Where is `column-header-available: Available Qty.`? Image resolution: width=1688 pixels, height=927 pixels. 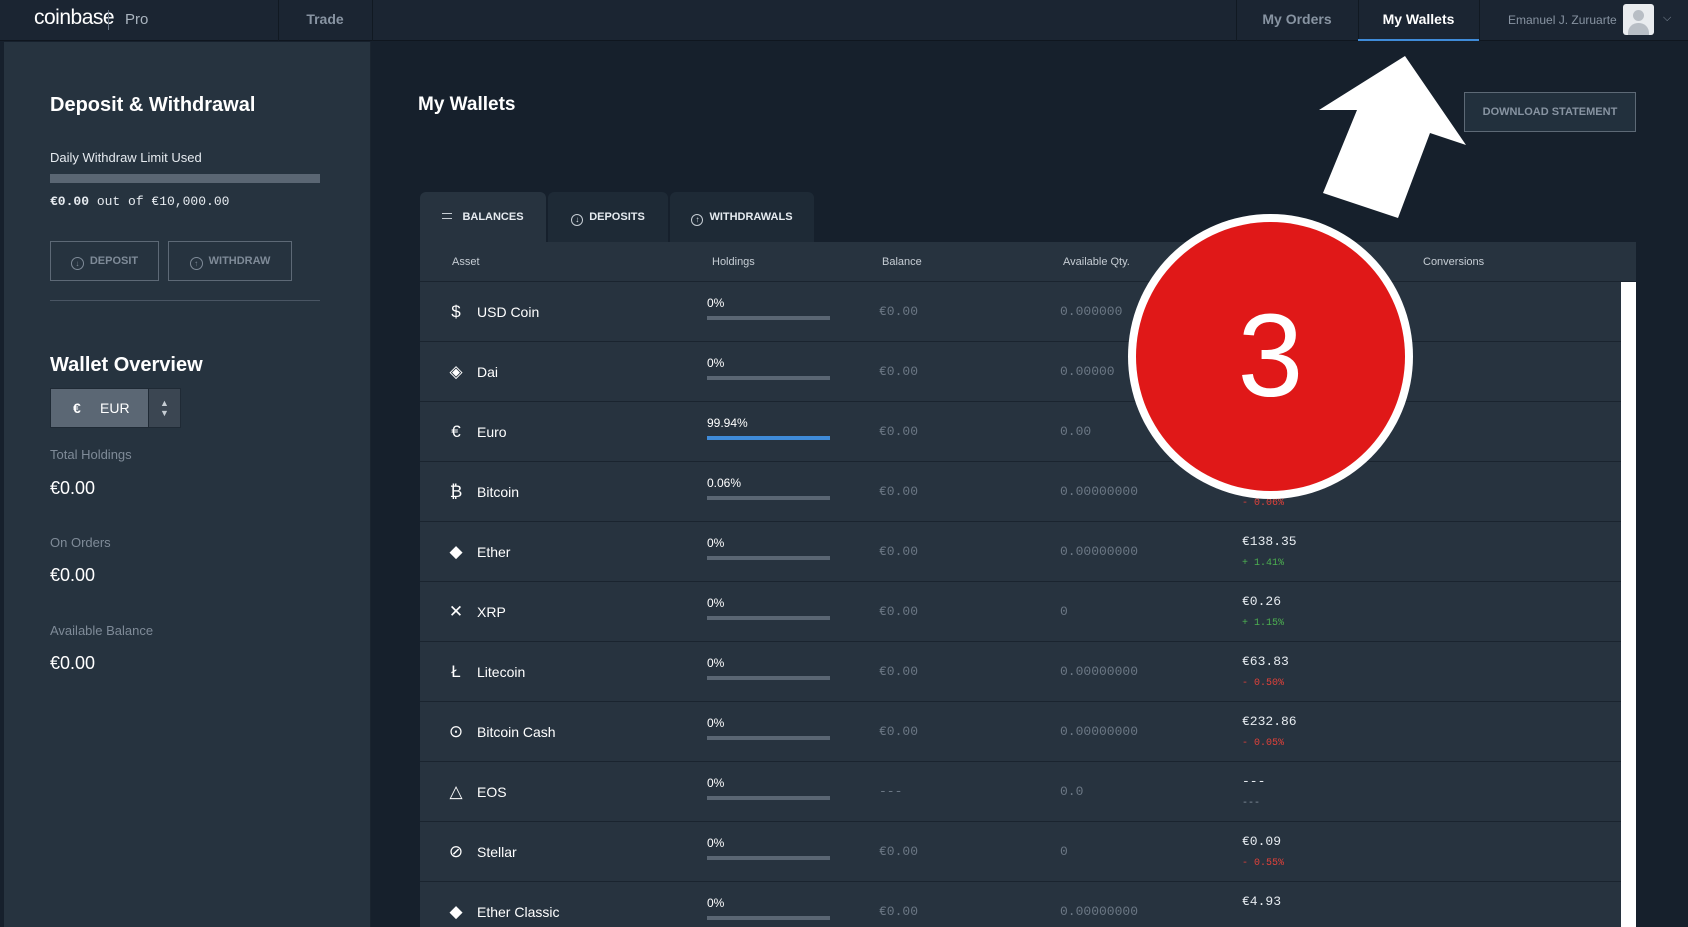
column-header-available: Available Qty. is located at coordinates (1096, 262).